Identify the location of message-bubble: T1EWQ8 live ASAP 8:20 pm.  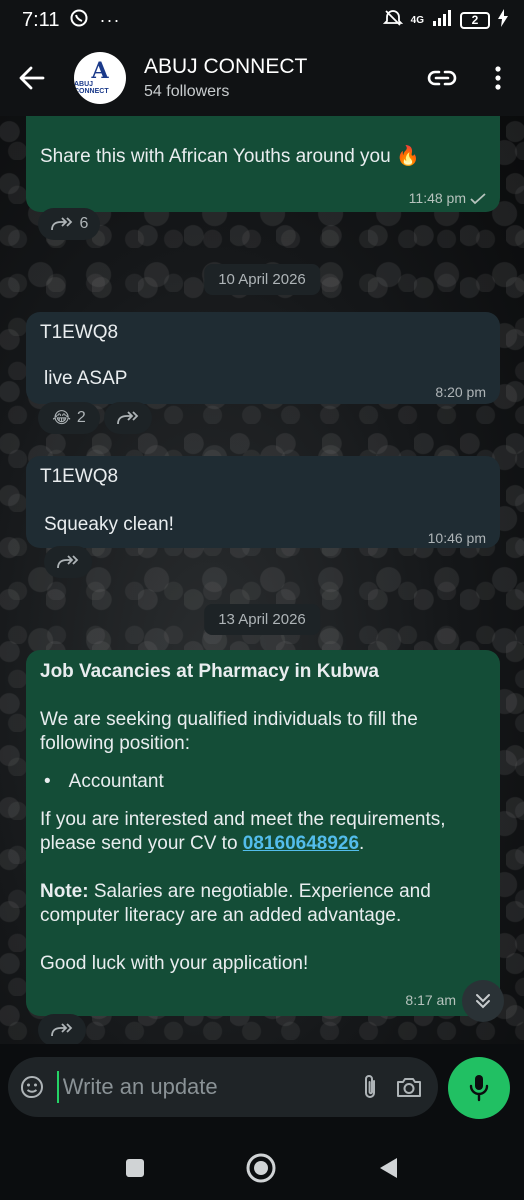
(263, 358).